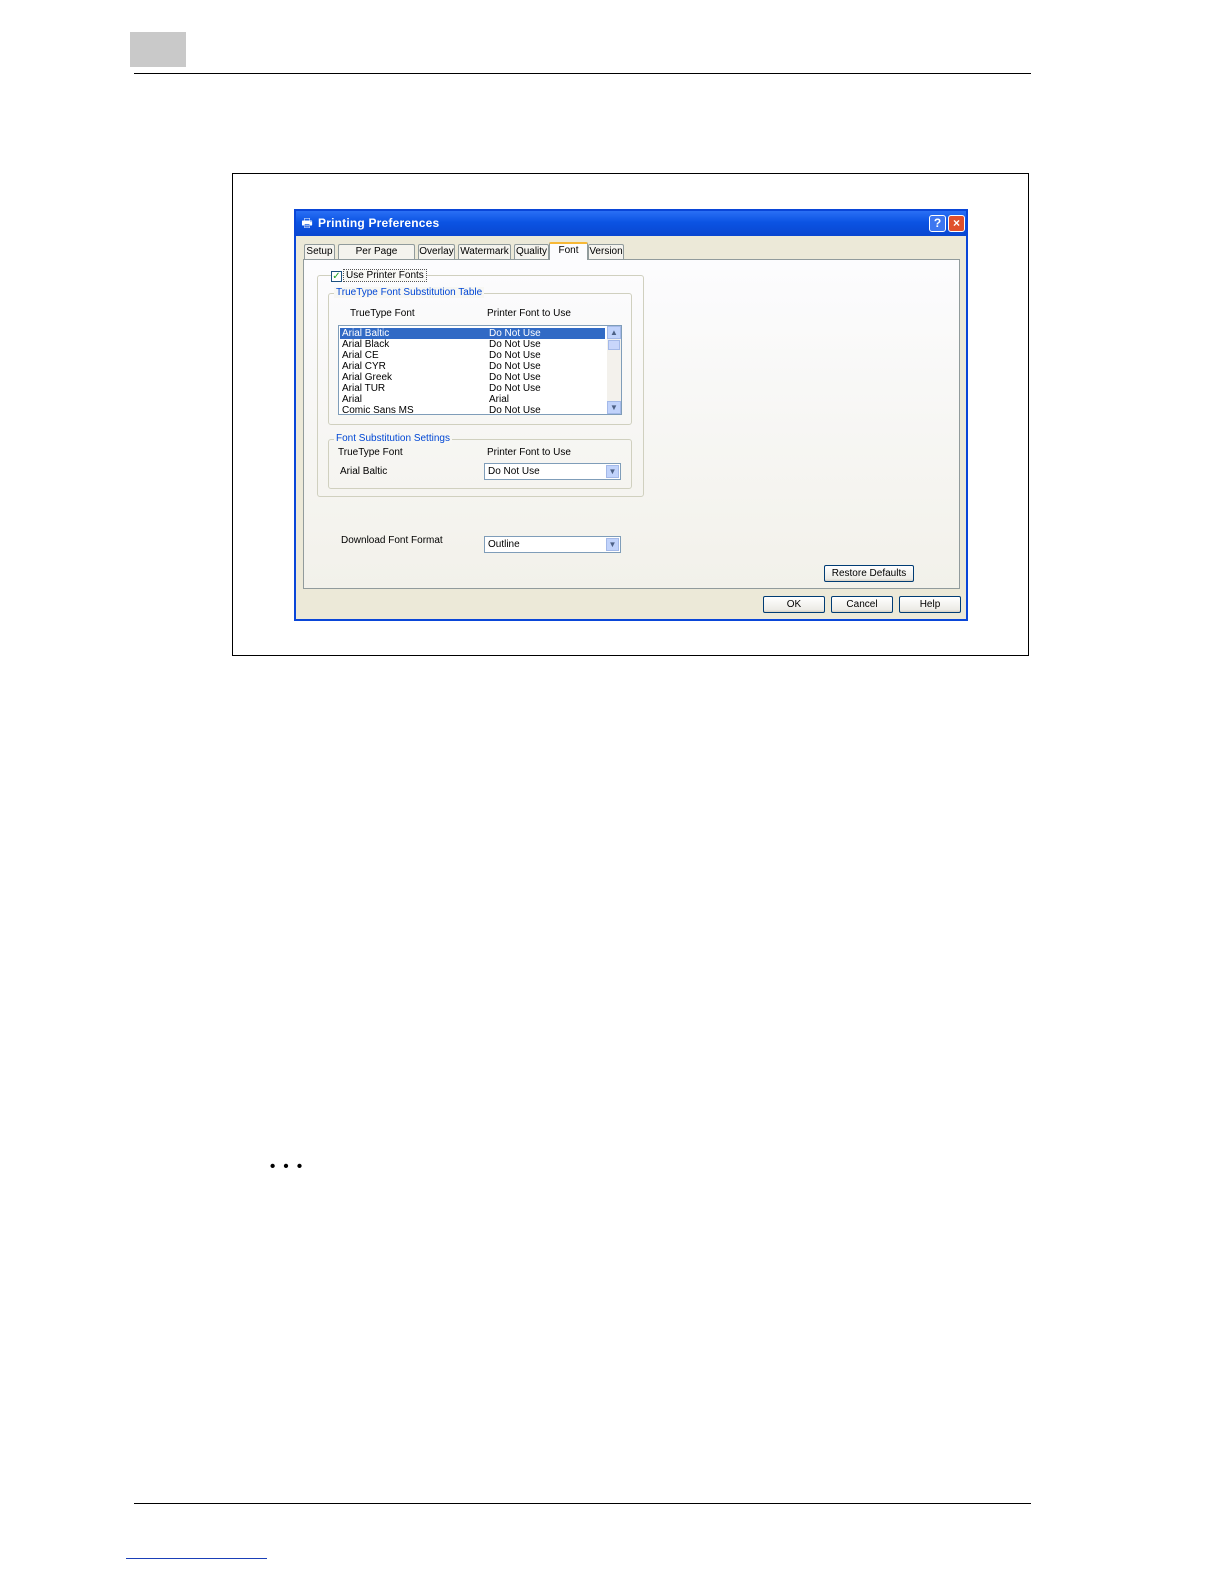 The width and height of the screenshot is (1224, 1584). What do you see at coordinates (385, 275) in the screenshot?
I see `use-printer-fonts-label: Use Printer Fonts` at bounding box center [385, 275].